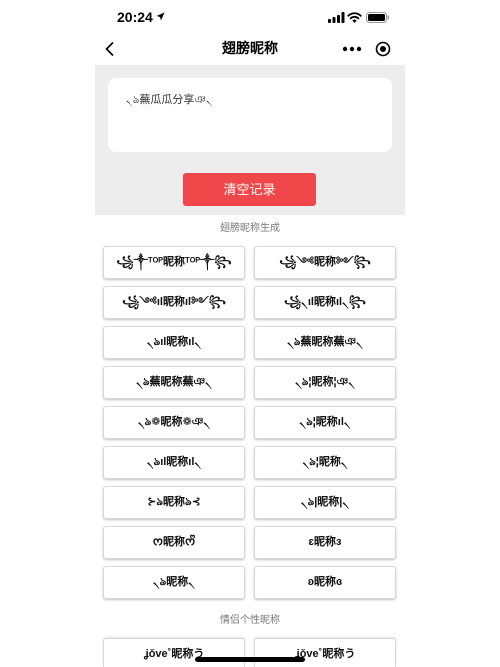 Image resolution: width=500 pixels, height=667 pixels. Describe the element at coordinates (250, 620) in the screenshot. I see `section-title-couple: 情侣个性昵称` at that location.